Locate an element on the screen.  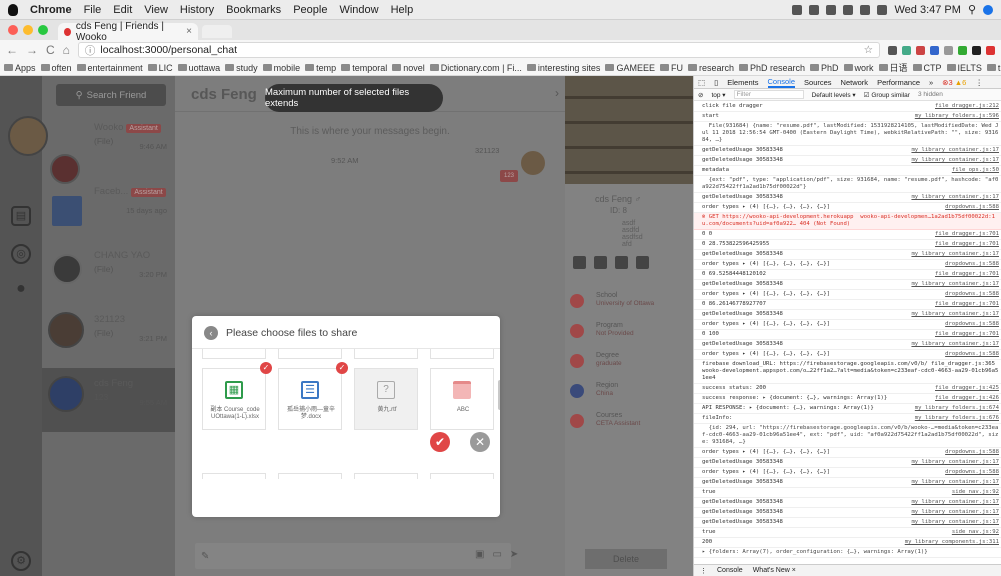
settings-icon: ⚙ is located at coordinates (21, 561).